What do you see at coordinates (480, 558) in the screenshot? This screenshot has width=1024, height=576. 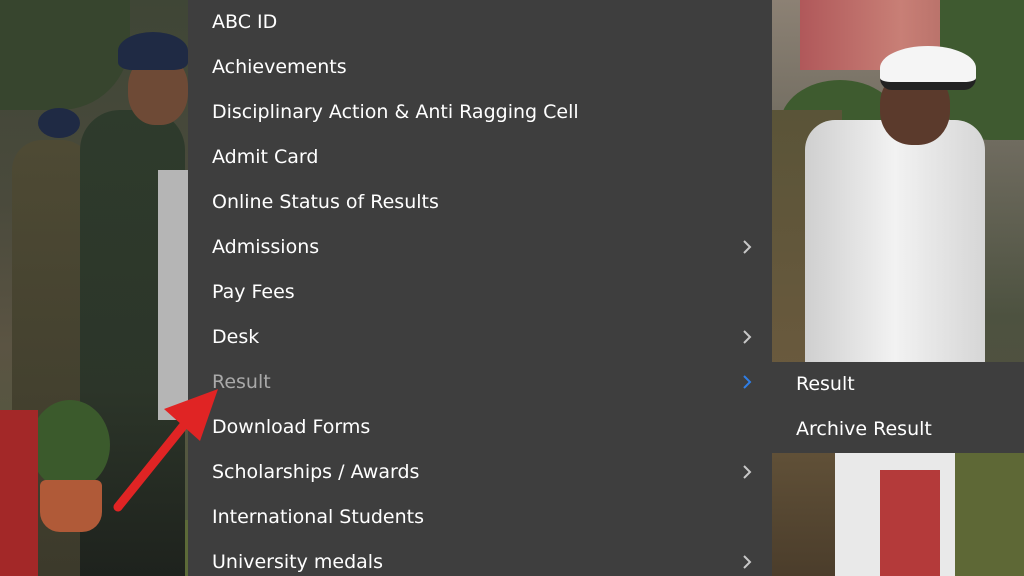 I see `menu-item-university-medals: University medals` at bounding box center [480, 558].